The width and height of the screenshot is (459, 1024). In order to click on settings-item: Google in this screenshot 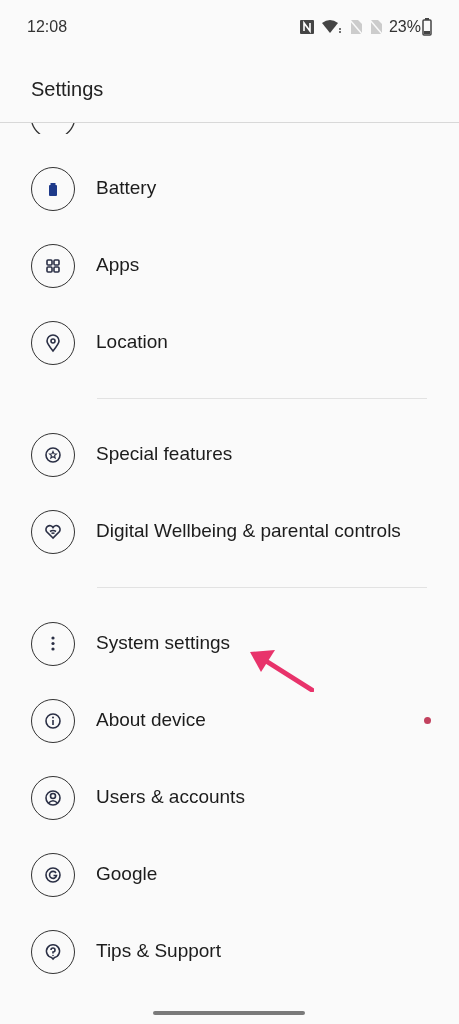, I will do `click(229, 874)`.